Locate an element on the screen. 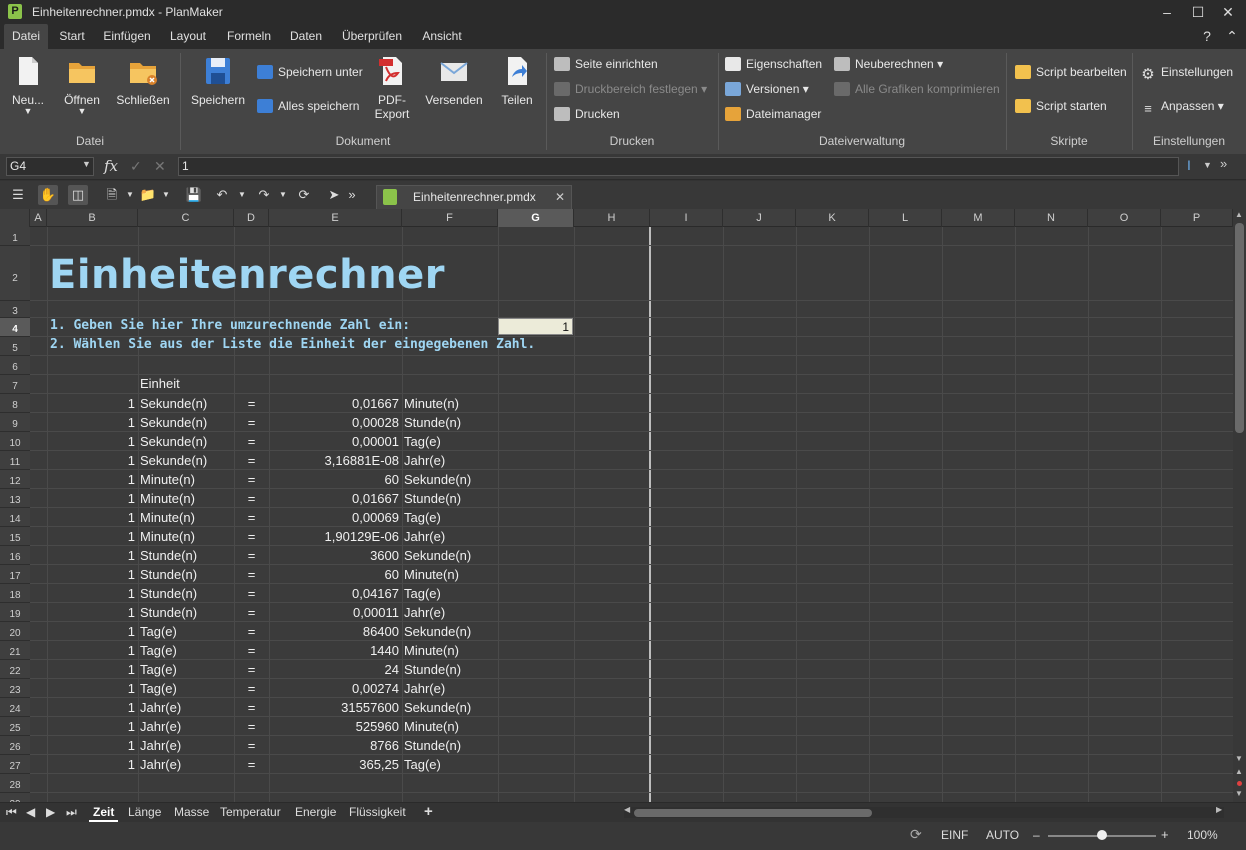 This screenshot has height=850, width=1246. col-header-j: J is located at coordinates (759, 218).